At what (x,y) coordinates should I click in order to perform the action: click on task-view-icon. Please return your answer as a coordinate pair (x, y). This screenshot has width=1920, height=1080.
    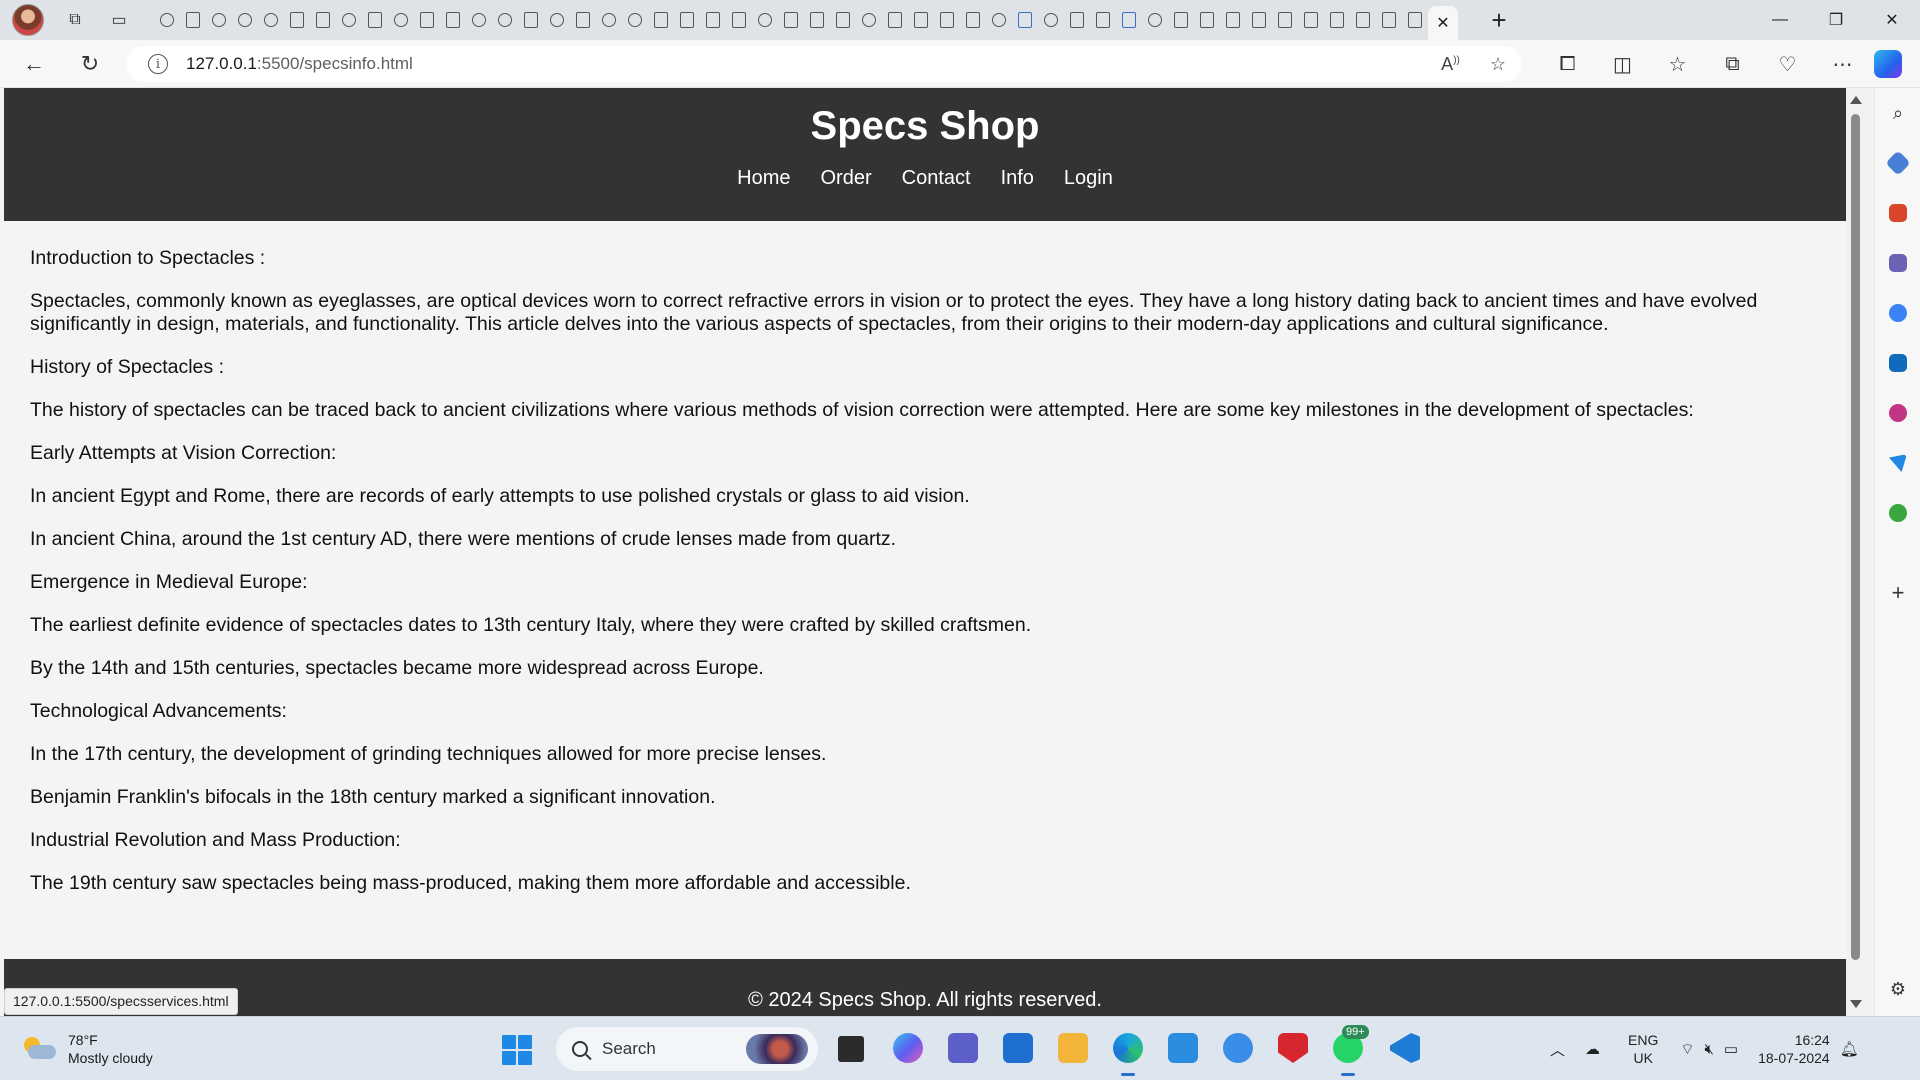
    Looking at the image, I should click on (851, 1049).